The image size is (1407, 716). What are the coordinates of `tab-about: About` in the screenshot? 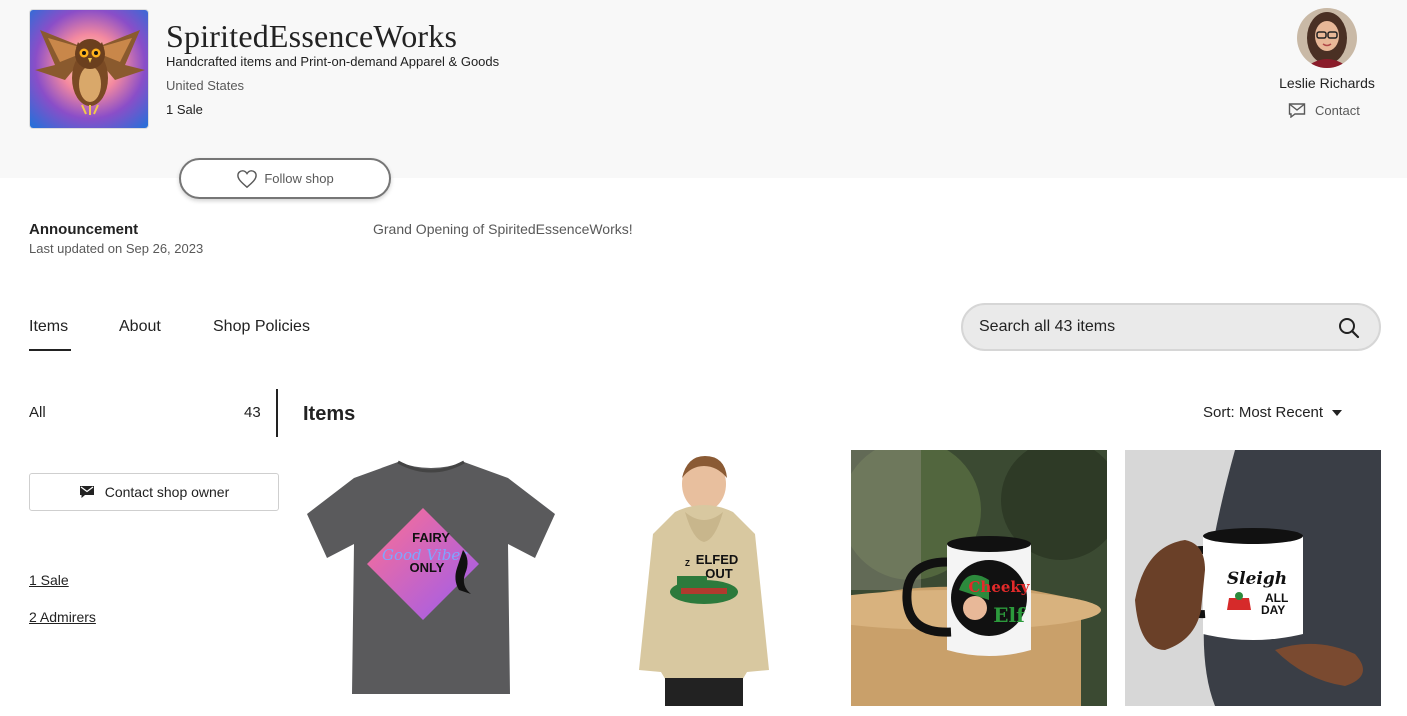 It's located at (140, 327).